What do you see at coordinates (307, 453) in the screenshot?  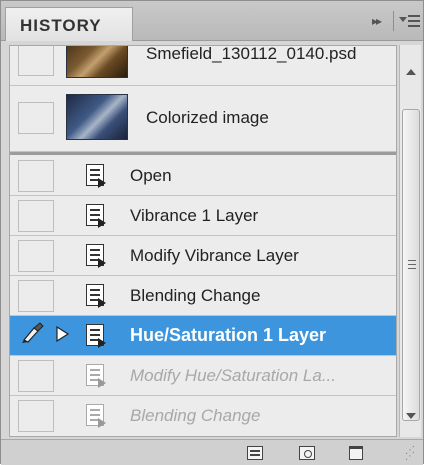 I see `new-snapshot-icon` at bounding box center [307, 453].